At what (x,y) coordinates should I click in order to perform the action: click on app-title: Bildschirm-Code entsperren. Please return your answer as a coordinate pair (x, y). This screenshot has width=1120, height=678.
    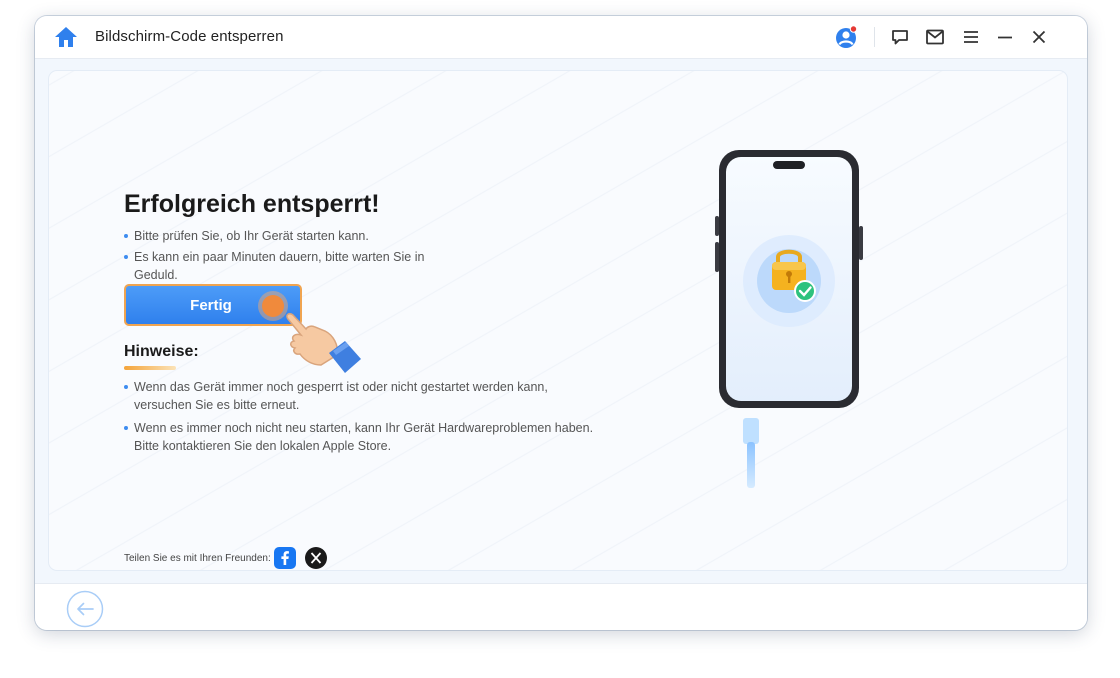
    Looking at the image, I should click on (189, 36).